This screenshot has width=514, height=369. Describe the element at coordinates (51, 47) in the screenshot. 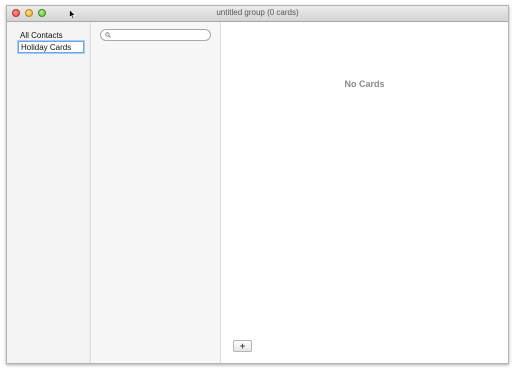

I see `group-name-field` at that location.